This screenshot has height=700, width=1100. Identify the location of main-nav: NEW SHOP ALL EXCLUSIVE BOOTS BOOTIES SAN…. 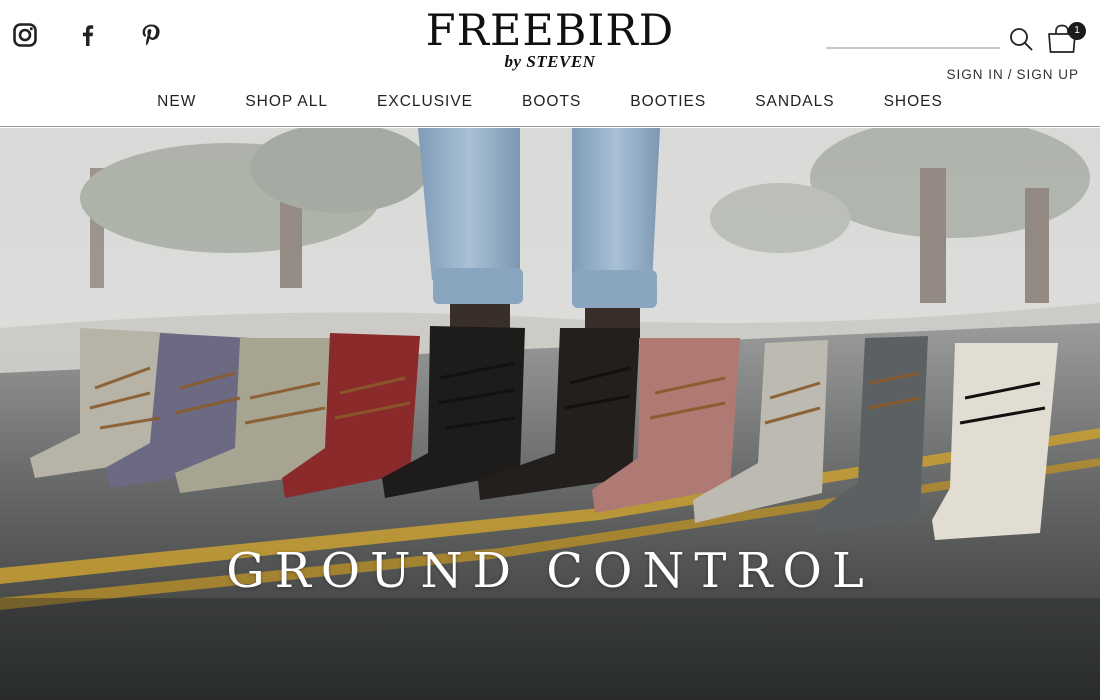
(550, 102).